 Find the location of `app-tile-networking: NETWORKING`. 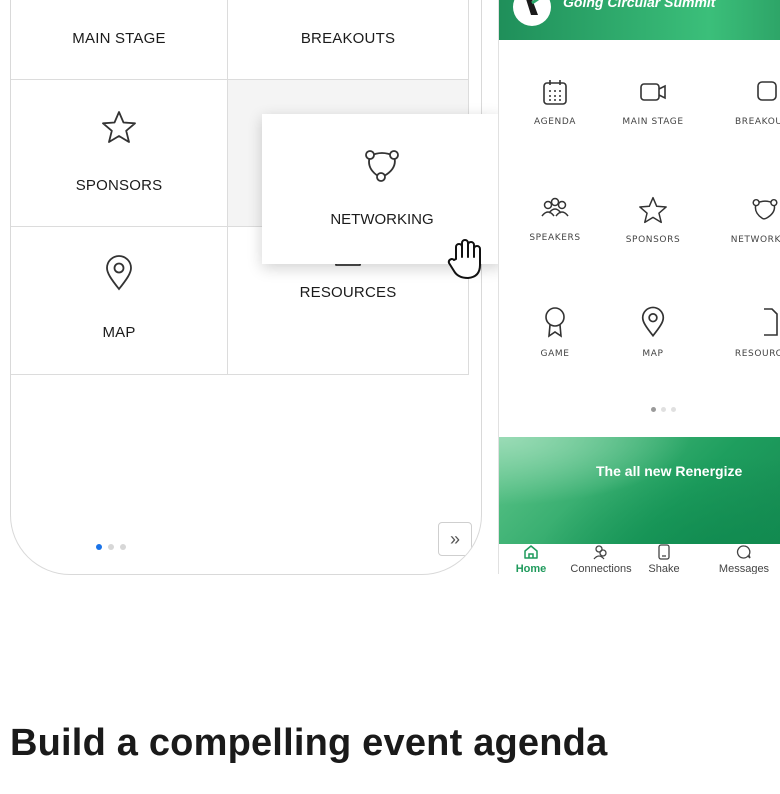

app-tile-networking: NETWORKING is located at coordinates (750, 220).